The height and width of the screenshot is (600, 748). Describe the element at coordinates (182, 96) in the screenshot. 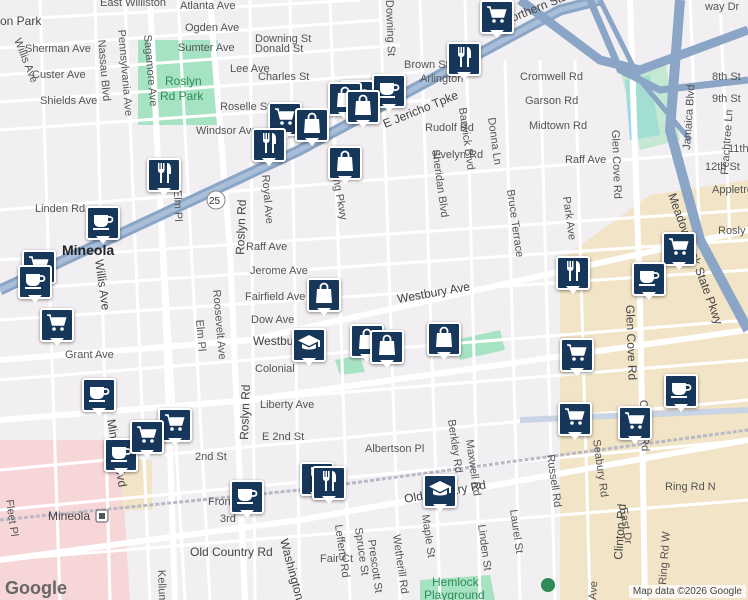

I see `park-label-roslyn-2: Rd Park` at that location.